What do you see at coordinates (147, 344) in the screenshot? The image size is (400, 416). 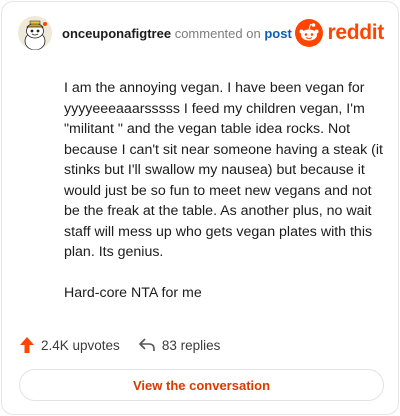 I see `reply-arrow-icon` at bounding box center [147, 344].